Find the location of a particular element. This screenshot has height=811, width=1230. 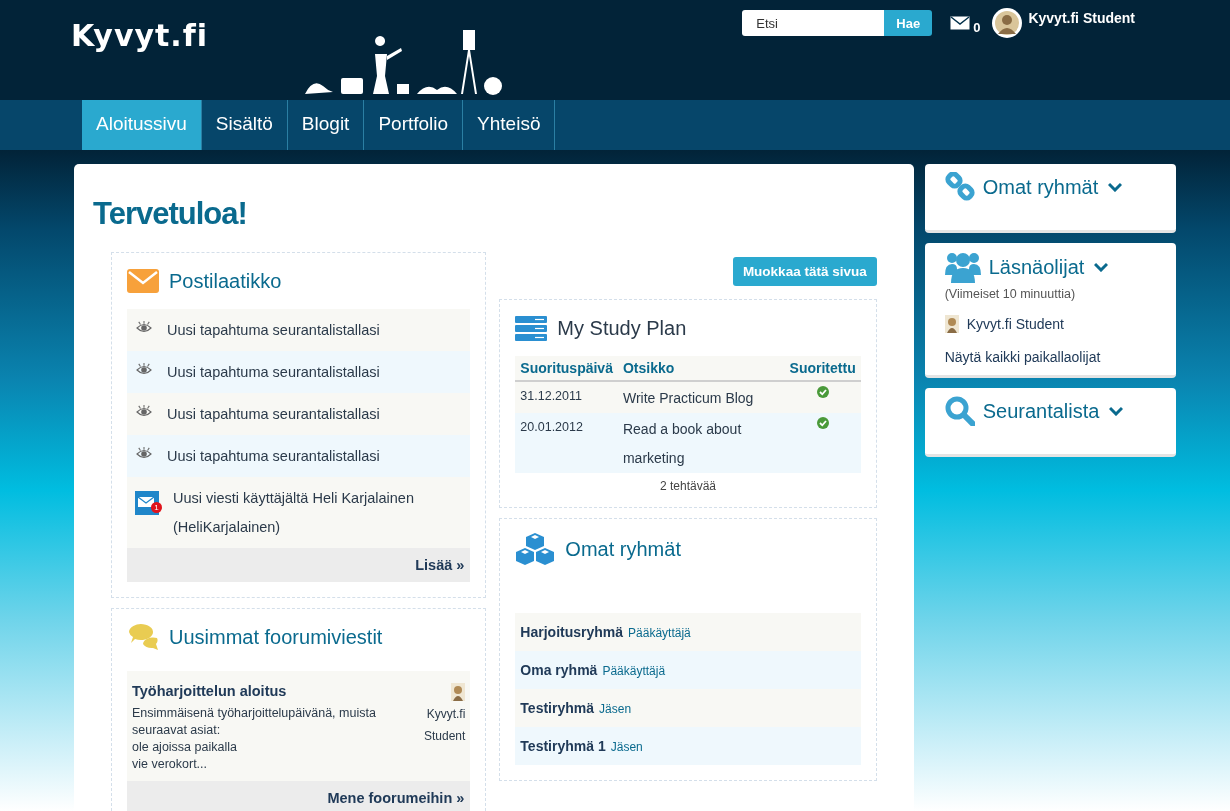

user-link: Kyvyt.fi Student is located at coordinates (1015, 324).